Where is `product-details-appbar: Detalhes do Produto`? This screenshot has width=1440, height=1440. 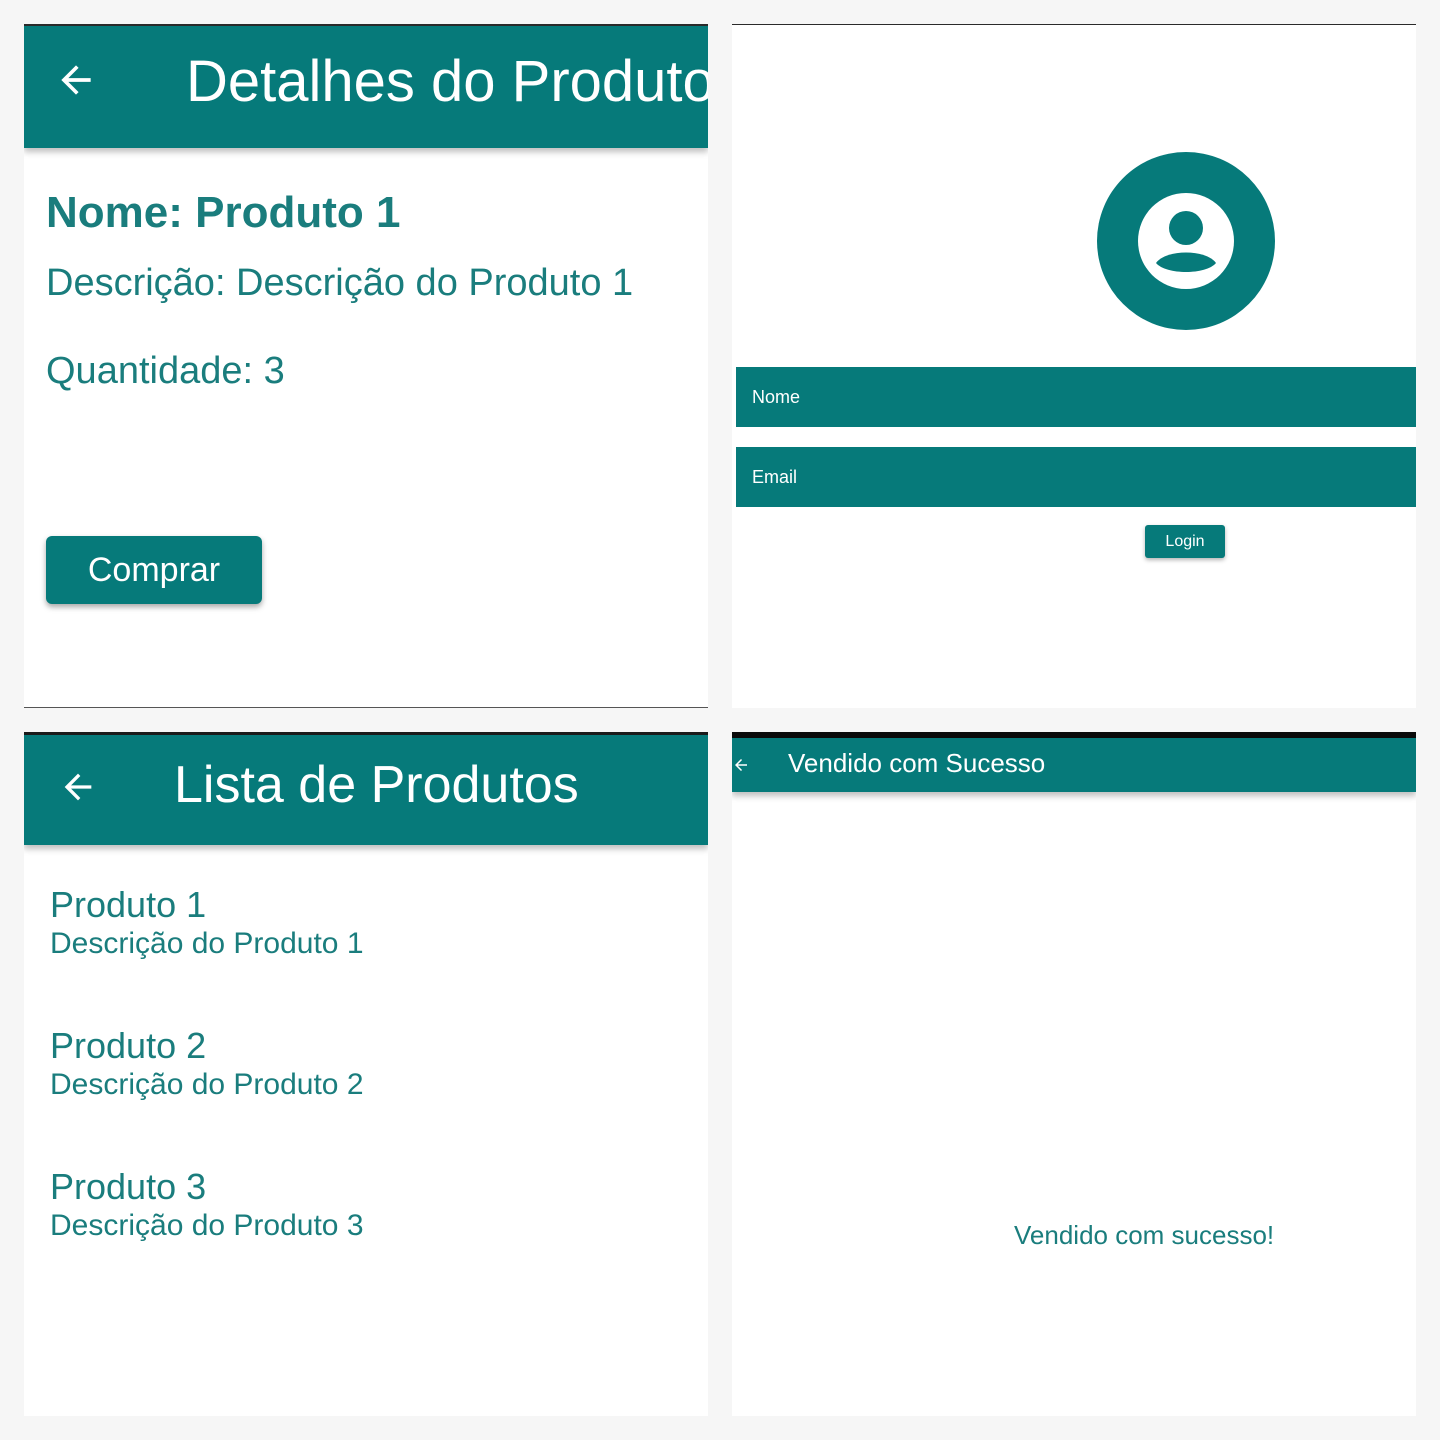 product-details-appbar: Detalhes do Produto is located at coordinates (366, 87).